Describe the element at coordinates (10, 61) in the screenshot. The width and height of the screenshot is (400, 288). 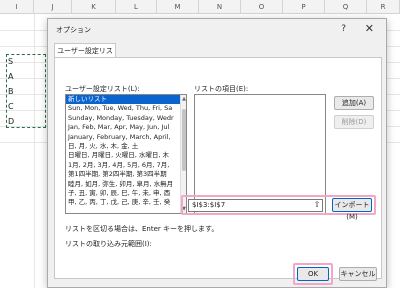
I see `cell-i3: S` at that location.